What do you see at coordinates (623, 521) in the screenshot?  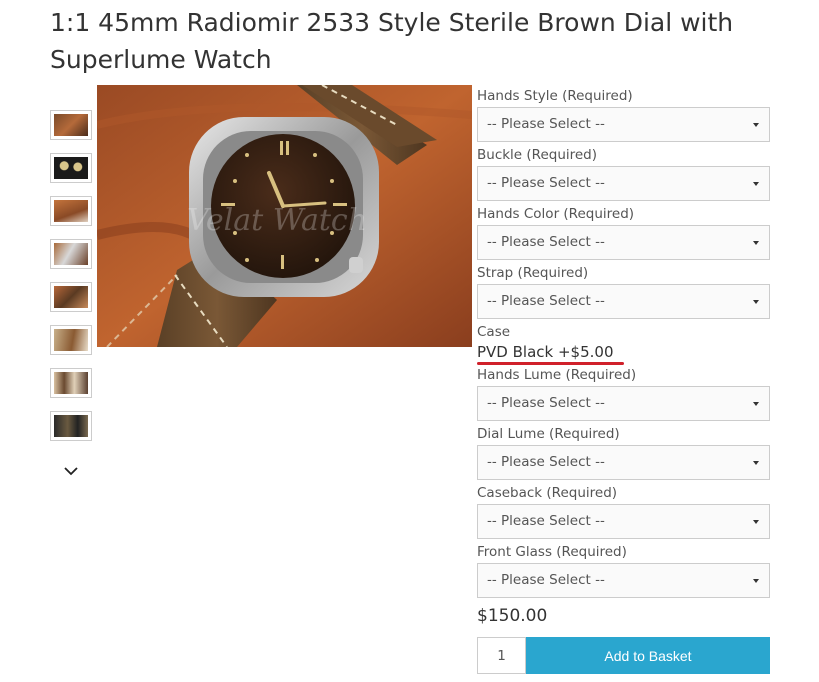 I see `caseback-select: -- Please Select --` at bounding box center [623, 521].